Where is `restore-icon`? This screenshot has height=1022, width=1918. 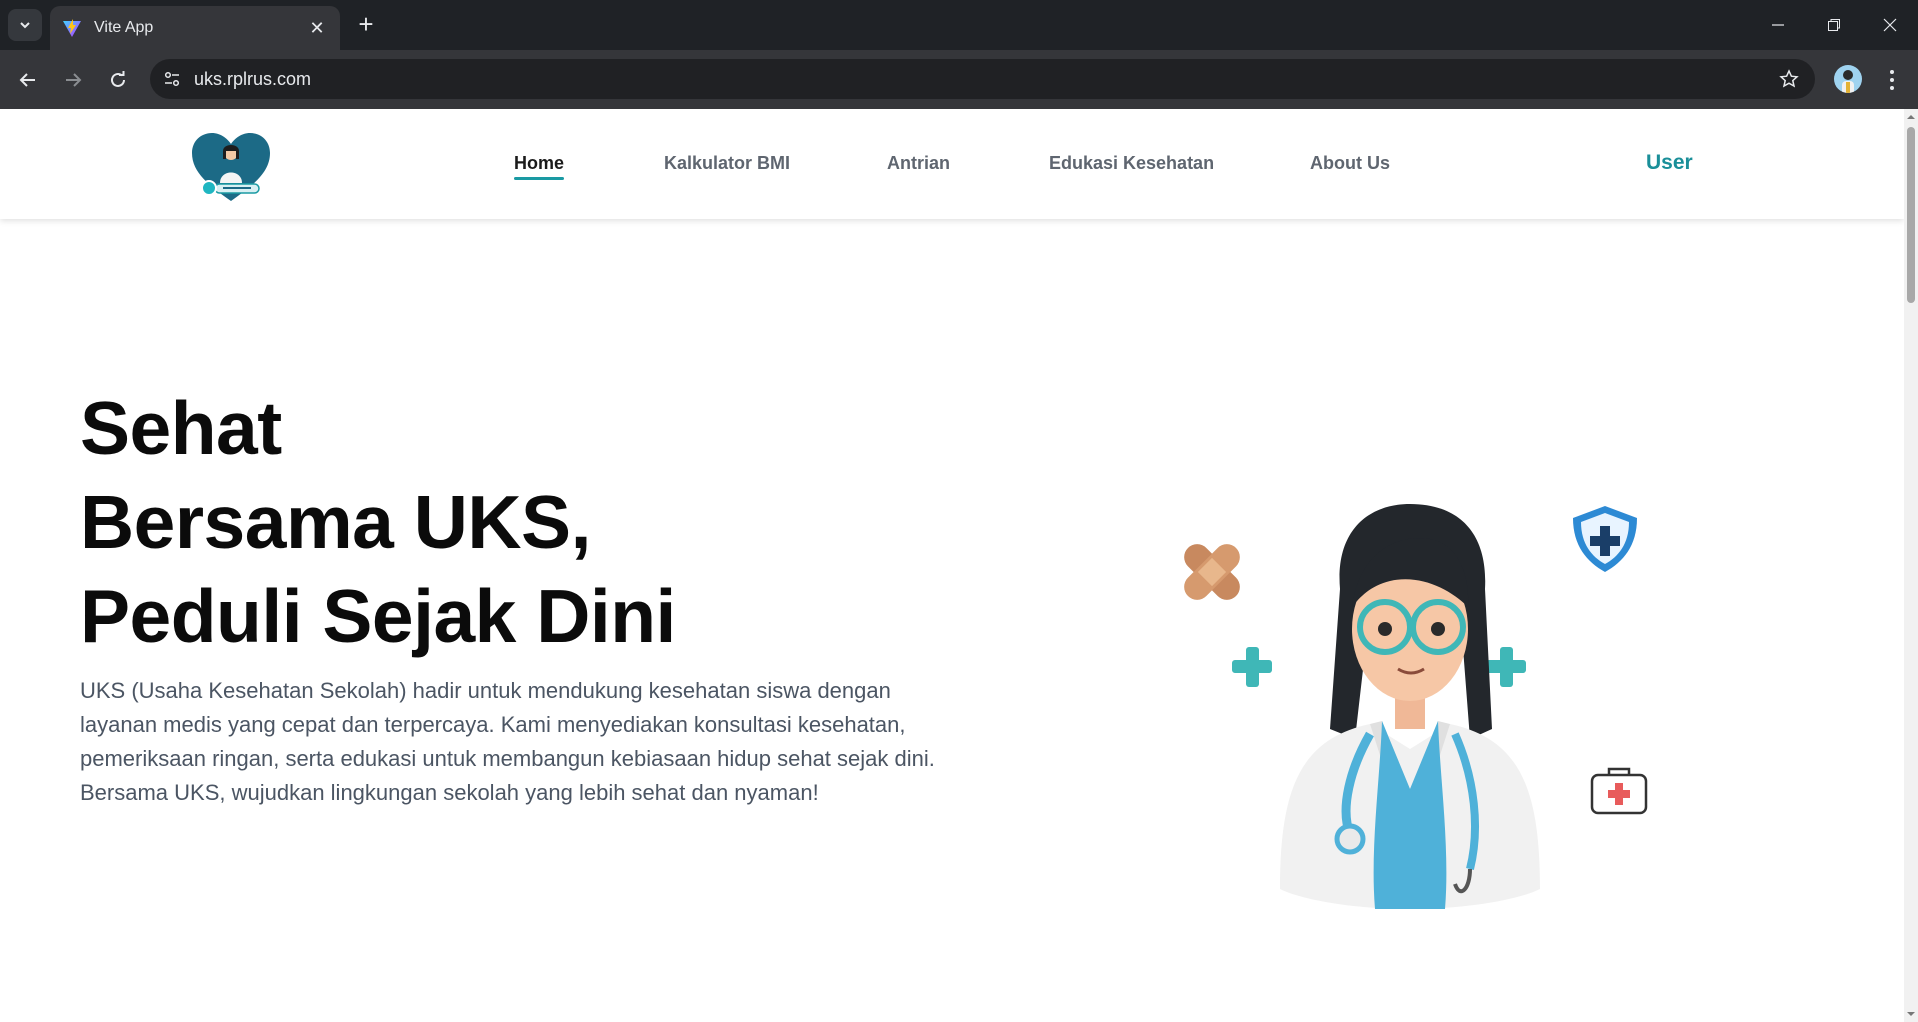 restore-icon is located at coordinates (1834, 25).